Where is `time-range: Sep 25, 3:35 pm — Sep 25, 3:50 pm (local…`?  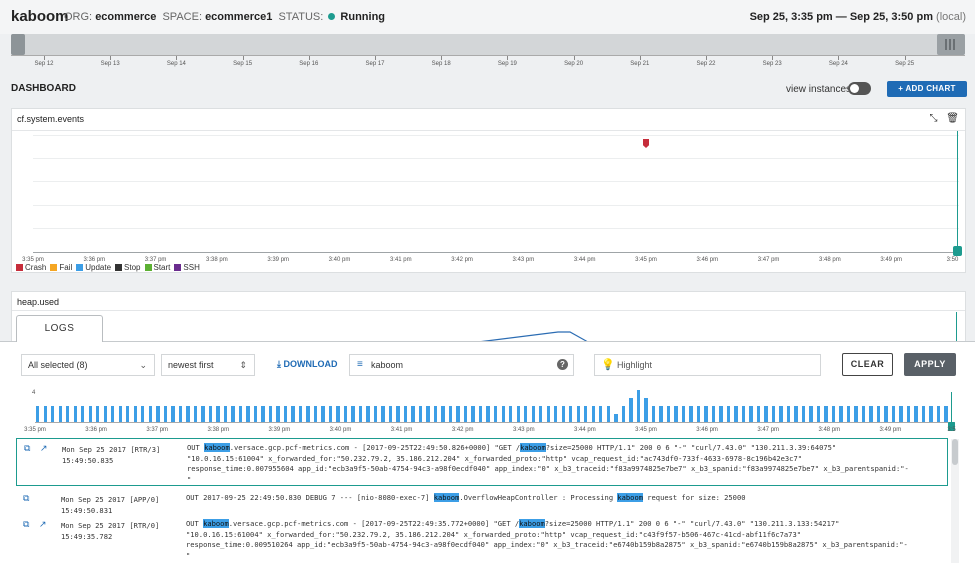 time-range: Sep 25, 3:35 pm — Sep 25, 3:50 pm (local… is located at coordinates (858, 17).